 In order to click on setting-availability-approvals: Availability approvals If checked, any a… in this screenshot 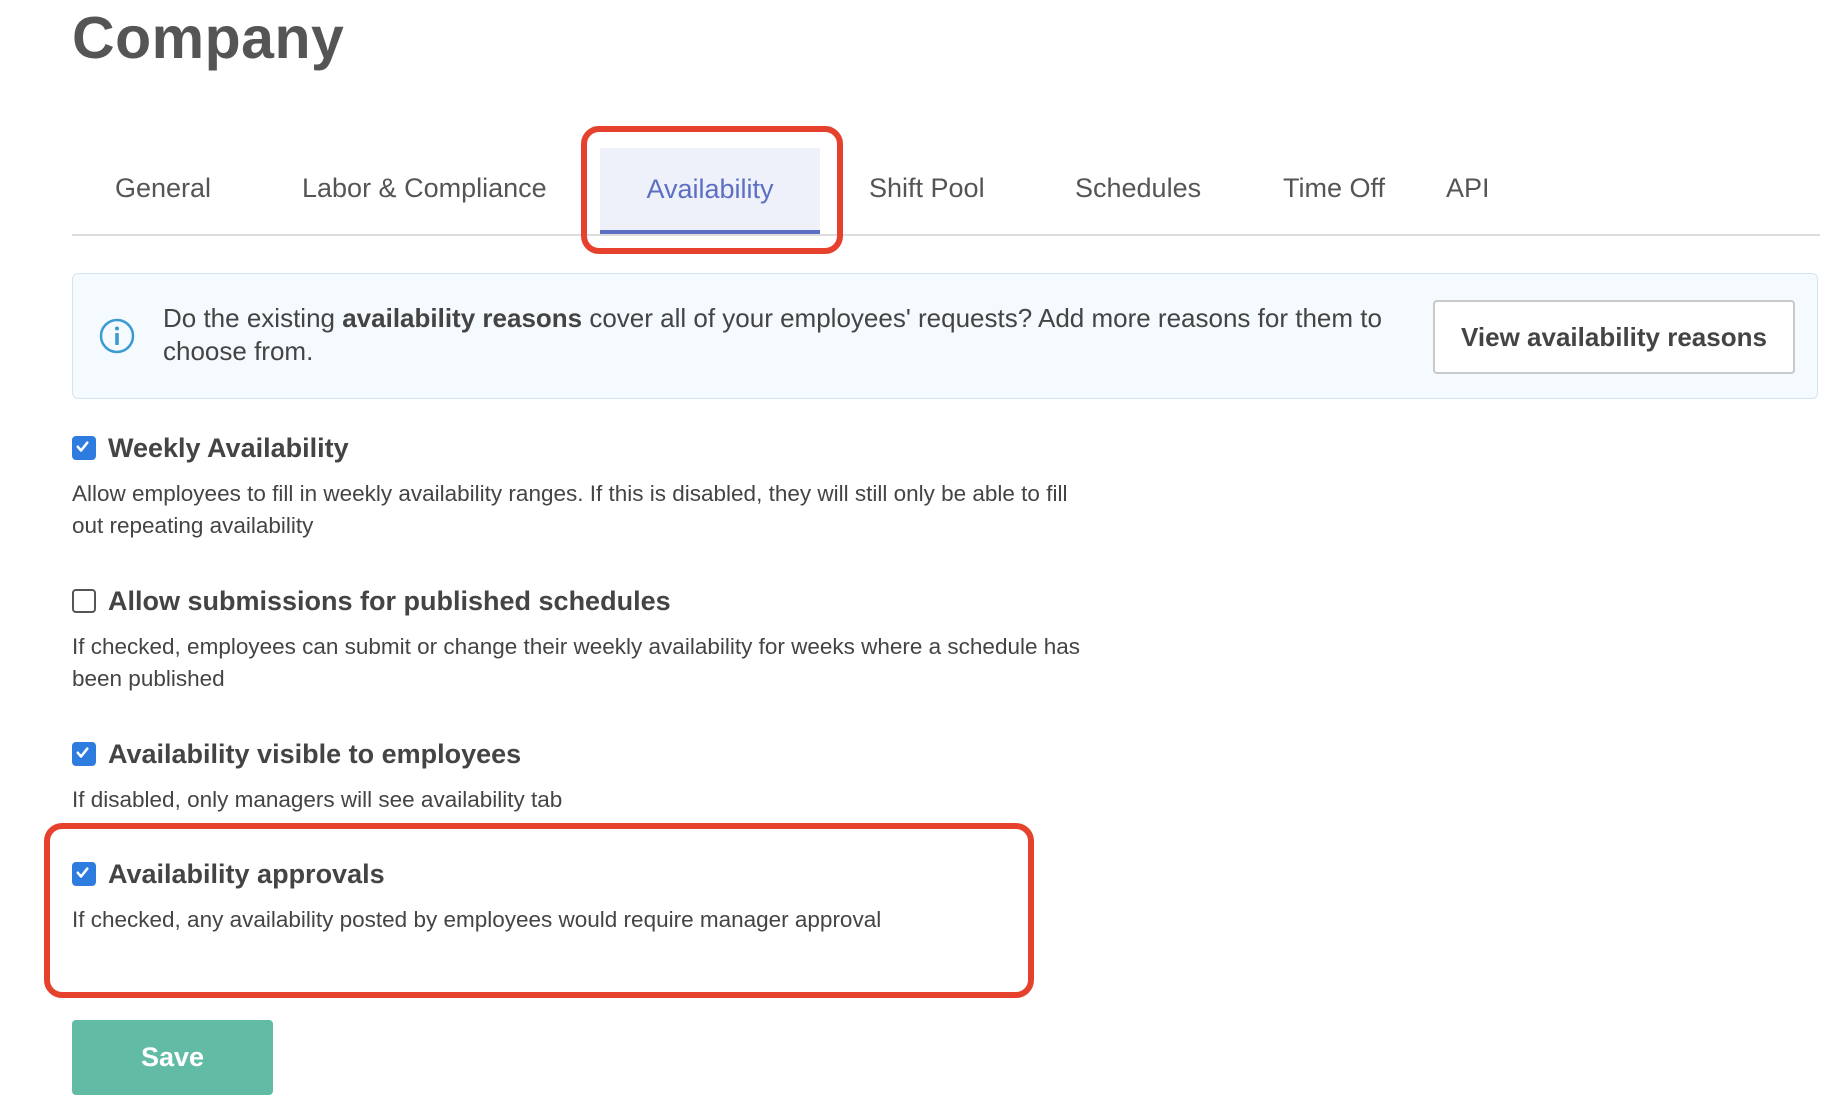, I will do `click(577, 895)`.